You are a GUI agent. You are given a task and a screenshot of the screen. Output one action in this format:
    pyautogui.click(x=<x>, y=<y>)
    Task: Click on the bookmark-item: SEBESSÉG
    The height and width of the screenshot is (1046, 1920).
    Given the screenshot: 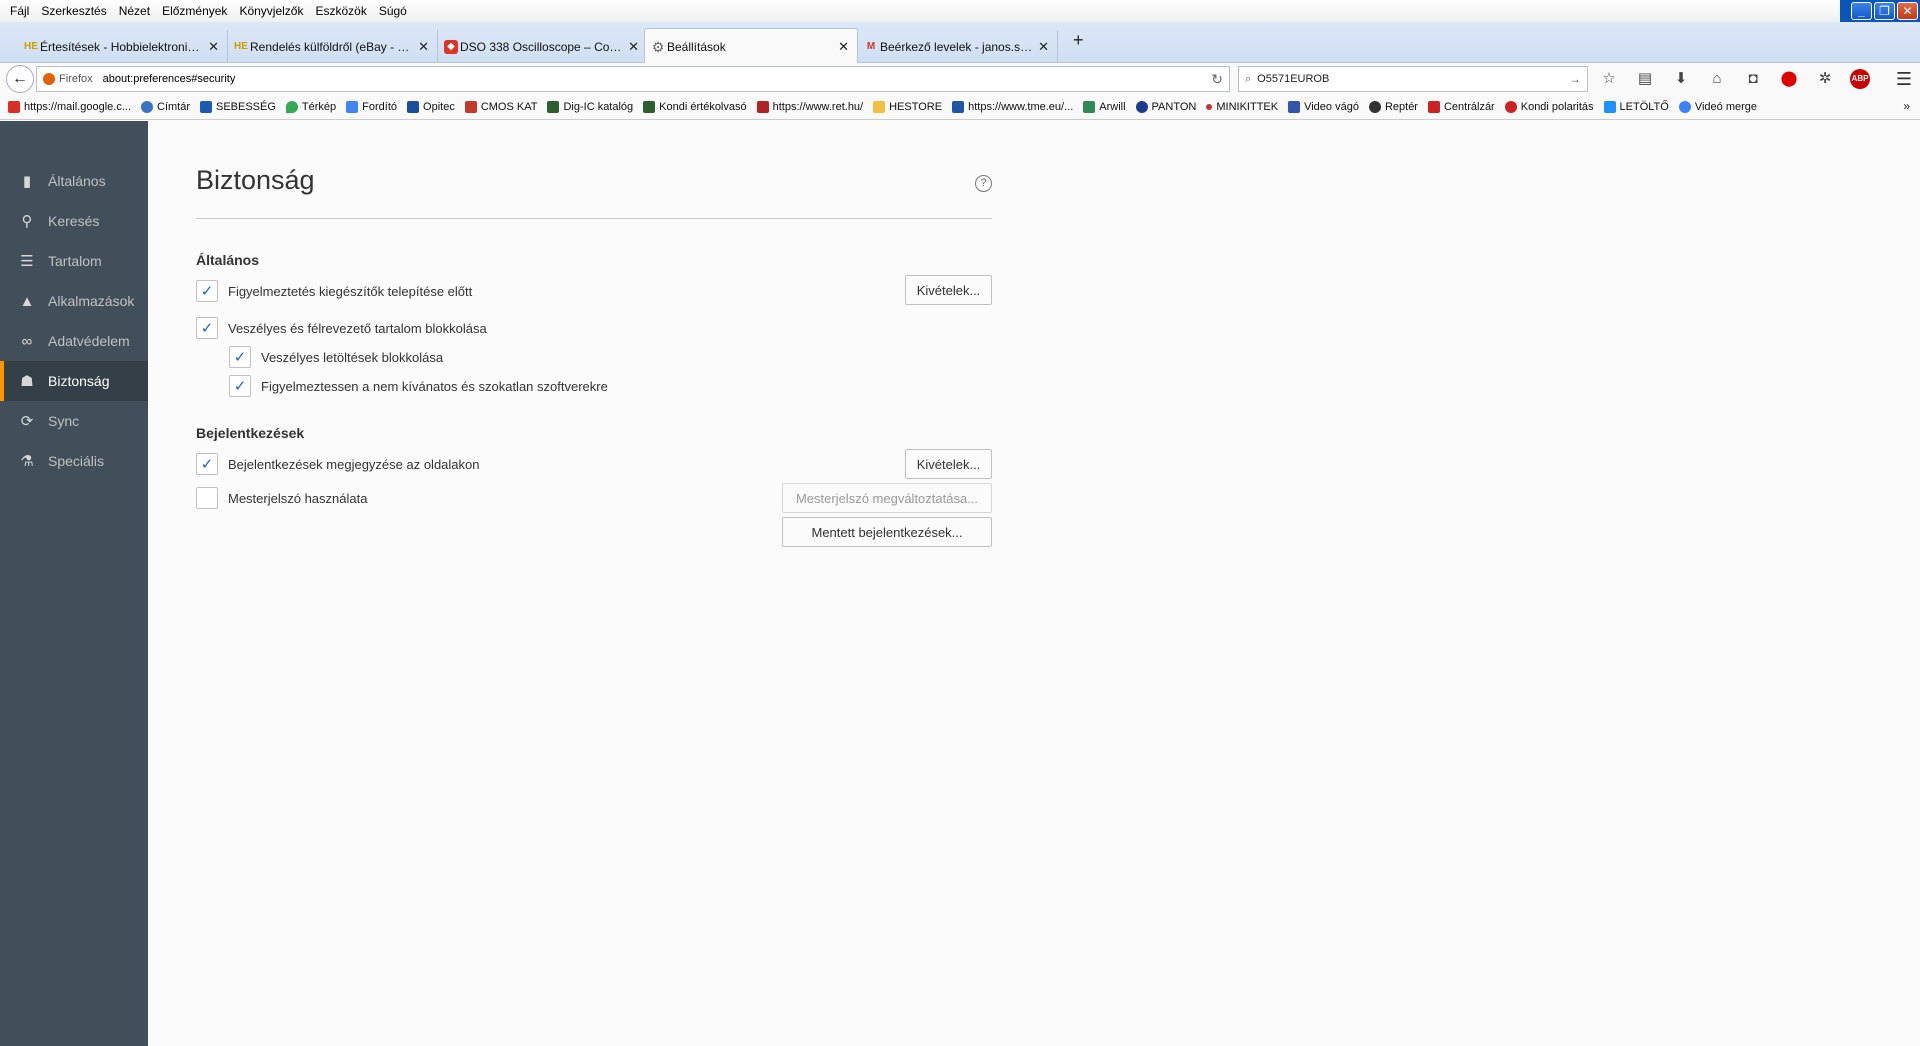 What is the action you would take?
    pyautogui.click(x=238, y=107)
    